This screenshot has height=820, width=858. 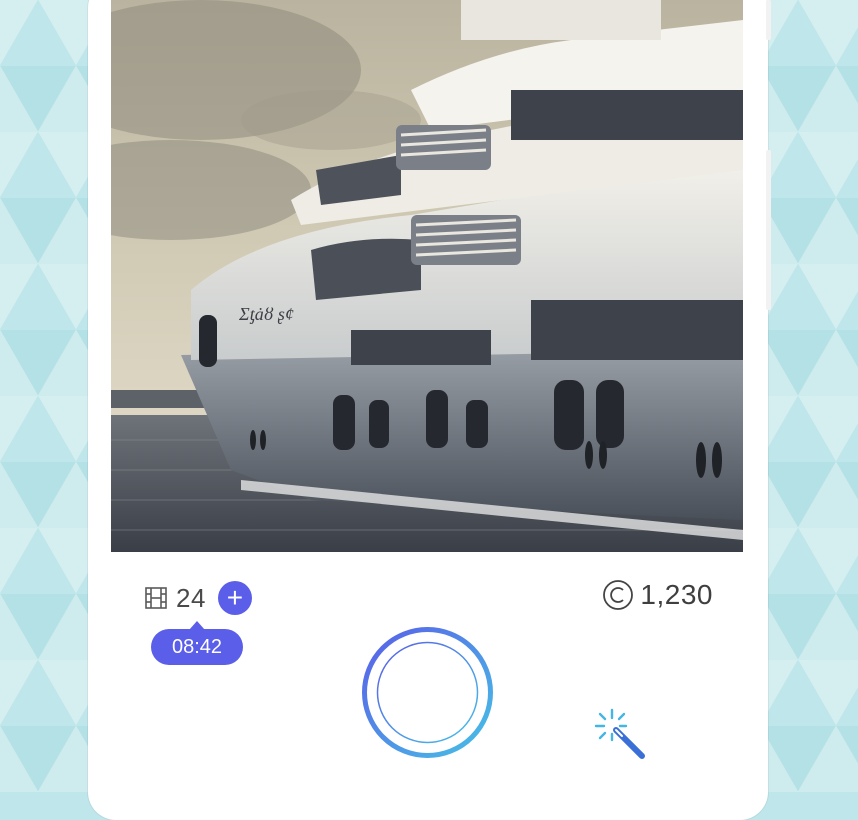 What do you see at coordinates (618, 595) in the screenshot?
I see `copyright-coin-icon` at bounding box center [618, 595].